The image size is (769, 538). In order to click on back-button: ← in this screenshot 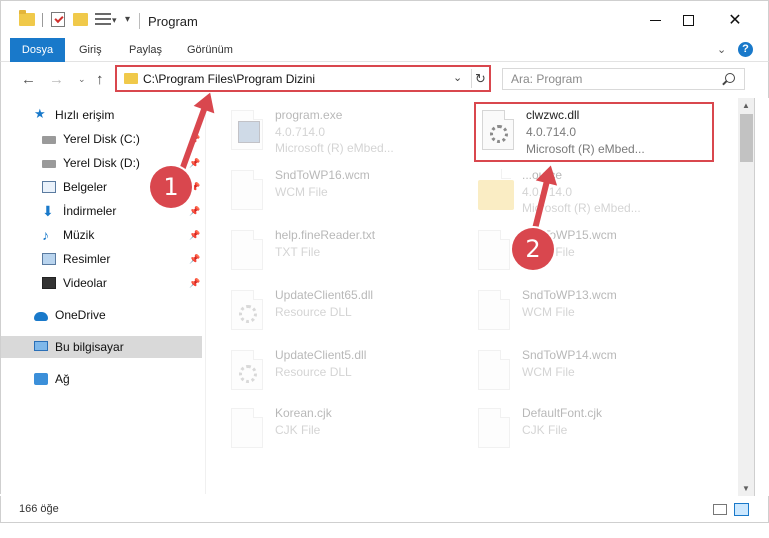, I will do `click(28, 79)`.